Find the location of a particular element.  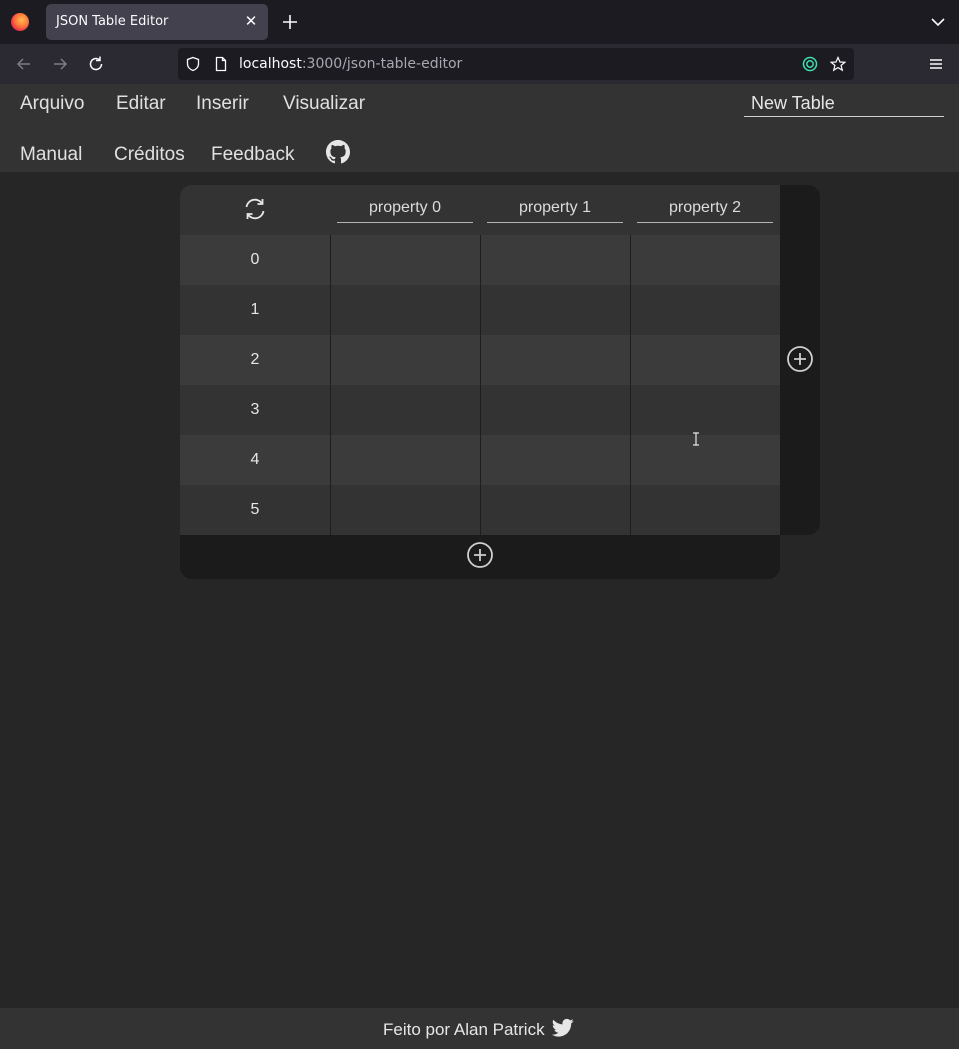

url-bar: localhost:3000/json-table-editor is located at coordinates (516, 64).